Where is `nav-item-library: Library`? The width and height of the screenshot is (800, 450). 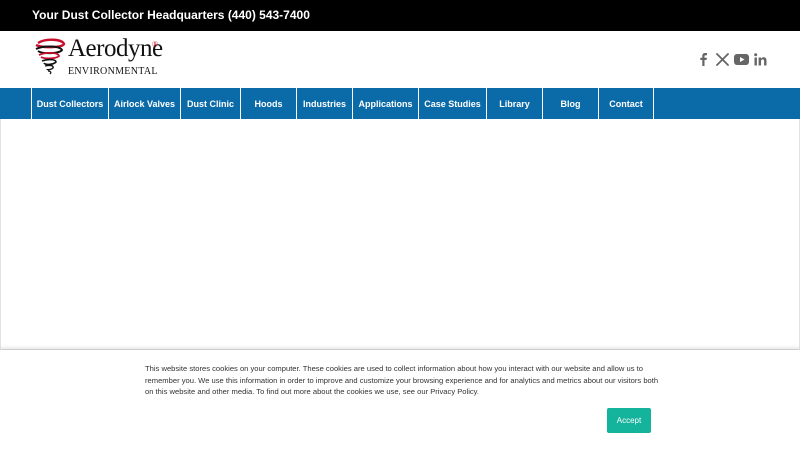 nav-item-library: Library is located at coordinates (514, 103).